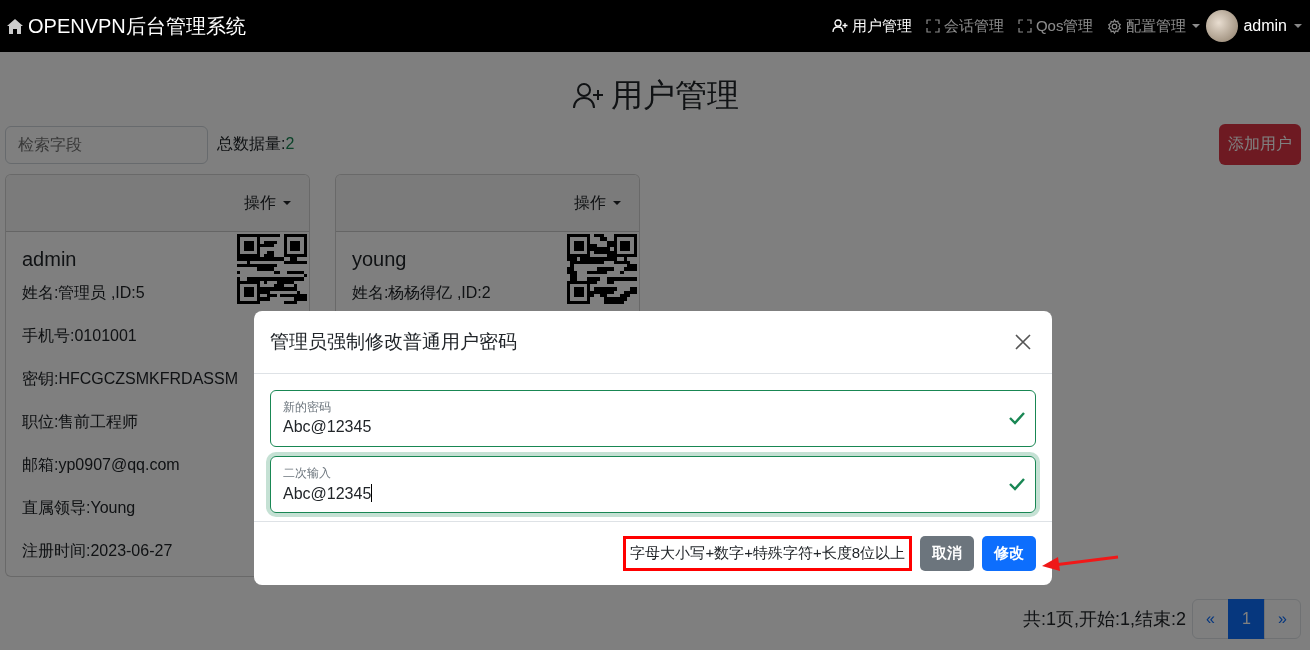 This screenshot has height=650, width=1310. I want to click on nav-link: 配置管理, so click(1154, 26).